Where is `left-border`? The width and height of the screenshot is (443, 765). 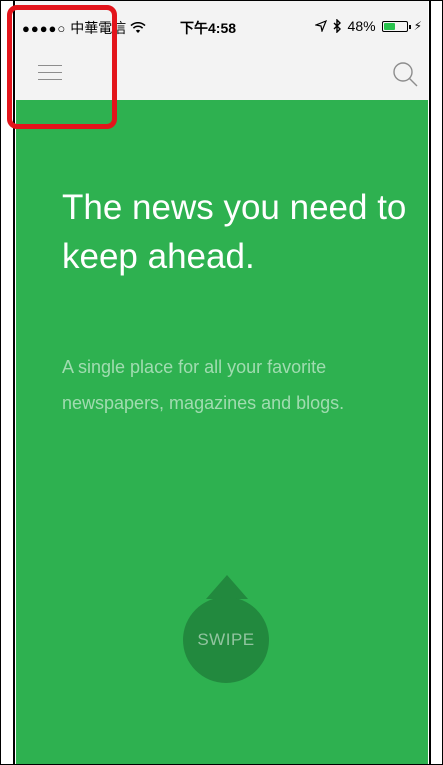 left-border is located at coordinates (14, 382).